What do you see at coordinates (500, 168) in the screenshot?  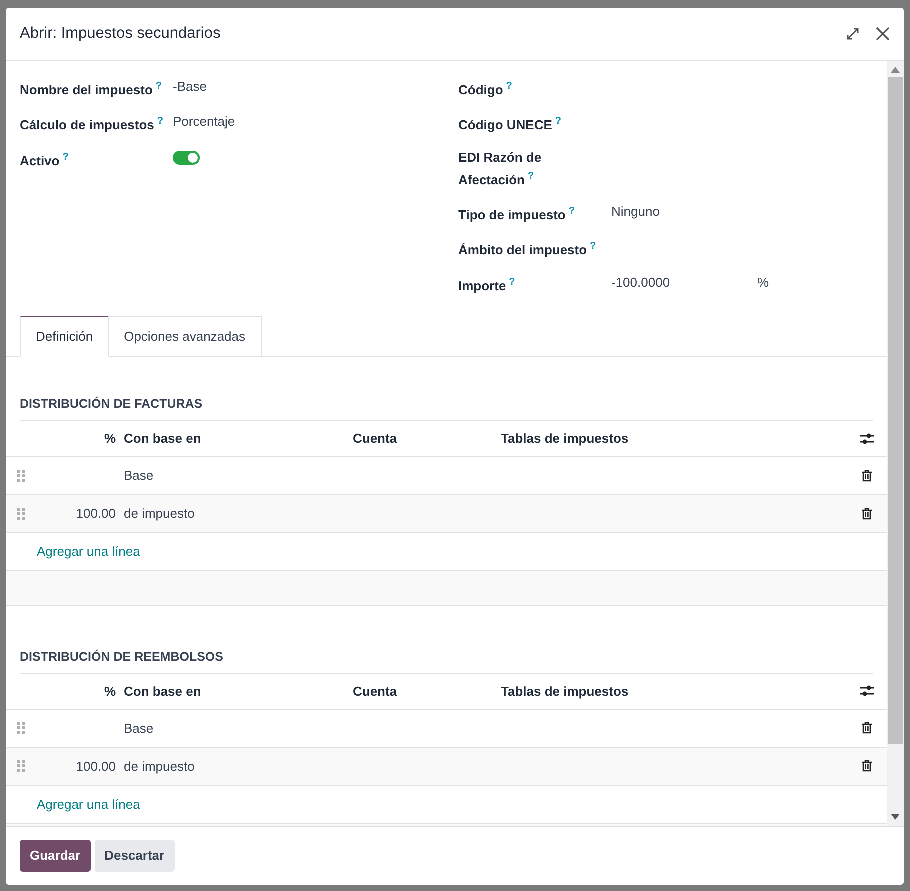 I see `field-label: EDI Razón de Afectación $^{?}$` at bounding box center [500, 168].